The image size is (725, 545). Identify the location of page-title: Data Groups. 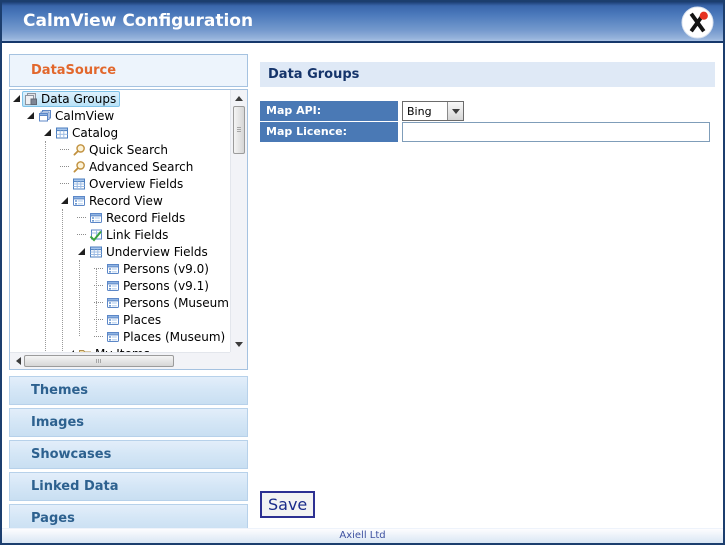
(487, 74).